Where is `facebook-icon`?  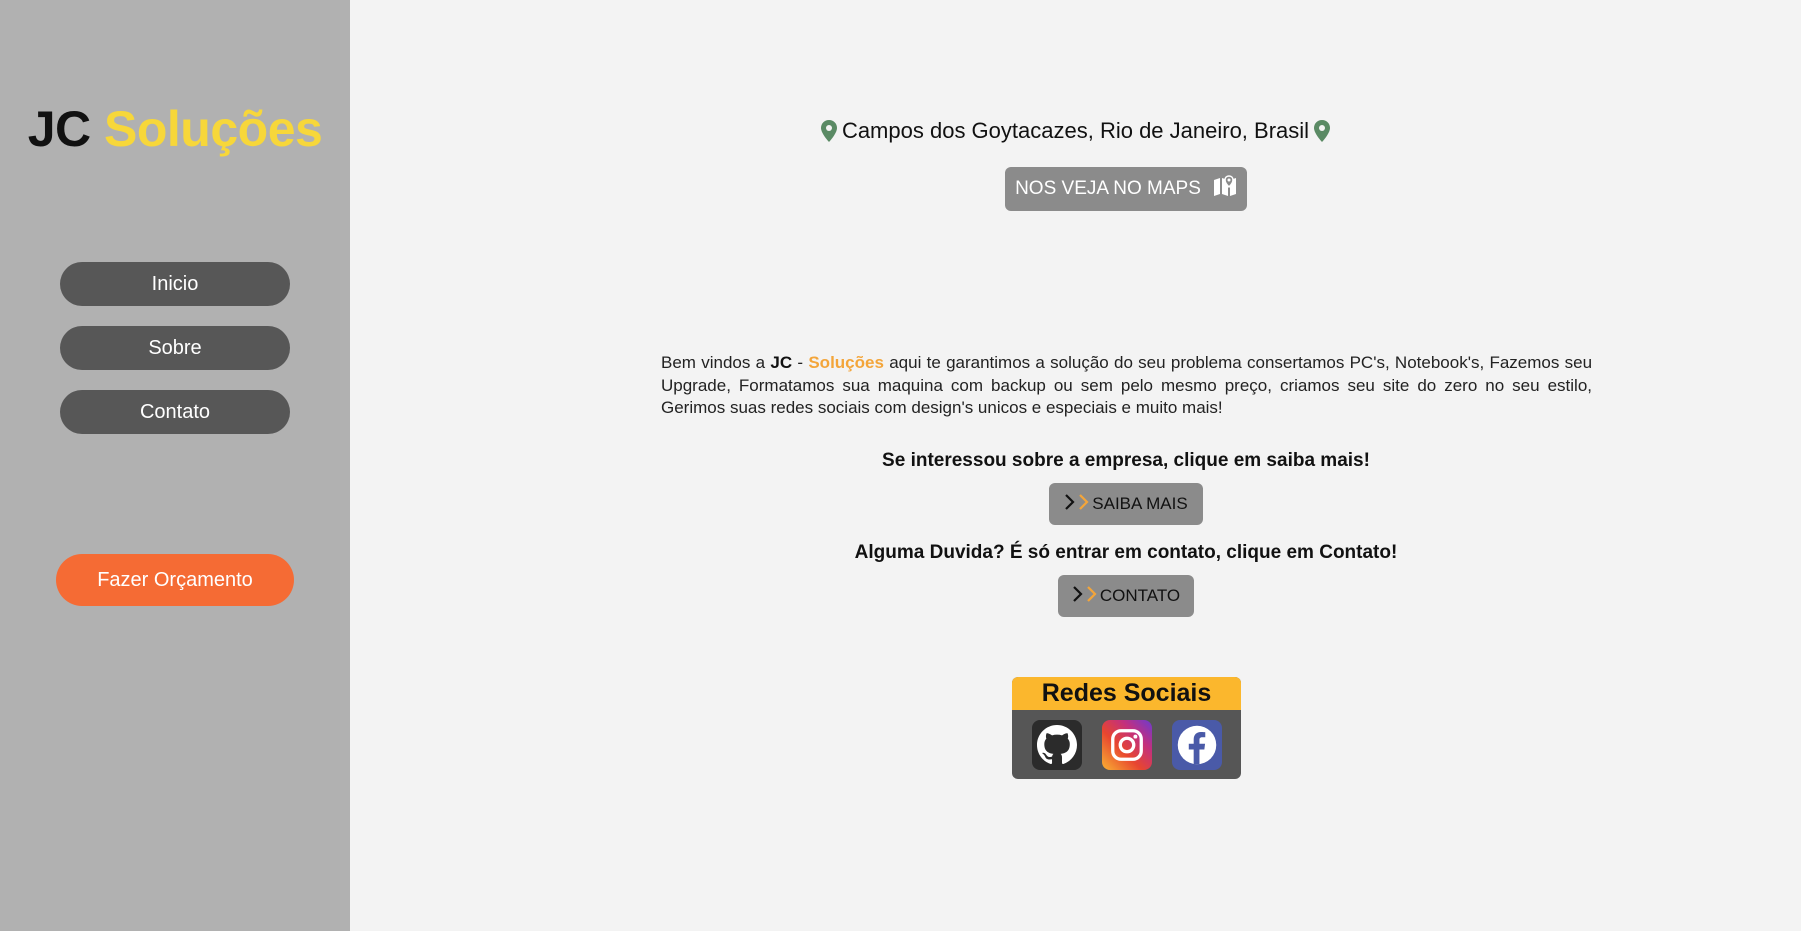 facebook-icon is located at coordinates (1196, 745).